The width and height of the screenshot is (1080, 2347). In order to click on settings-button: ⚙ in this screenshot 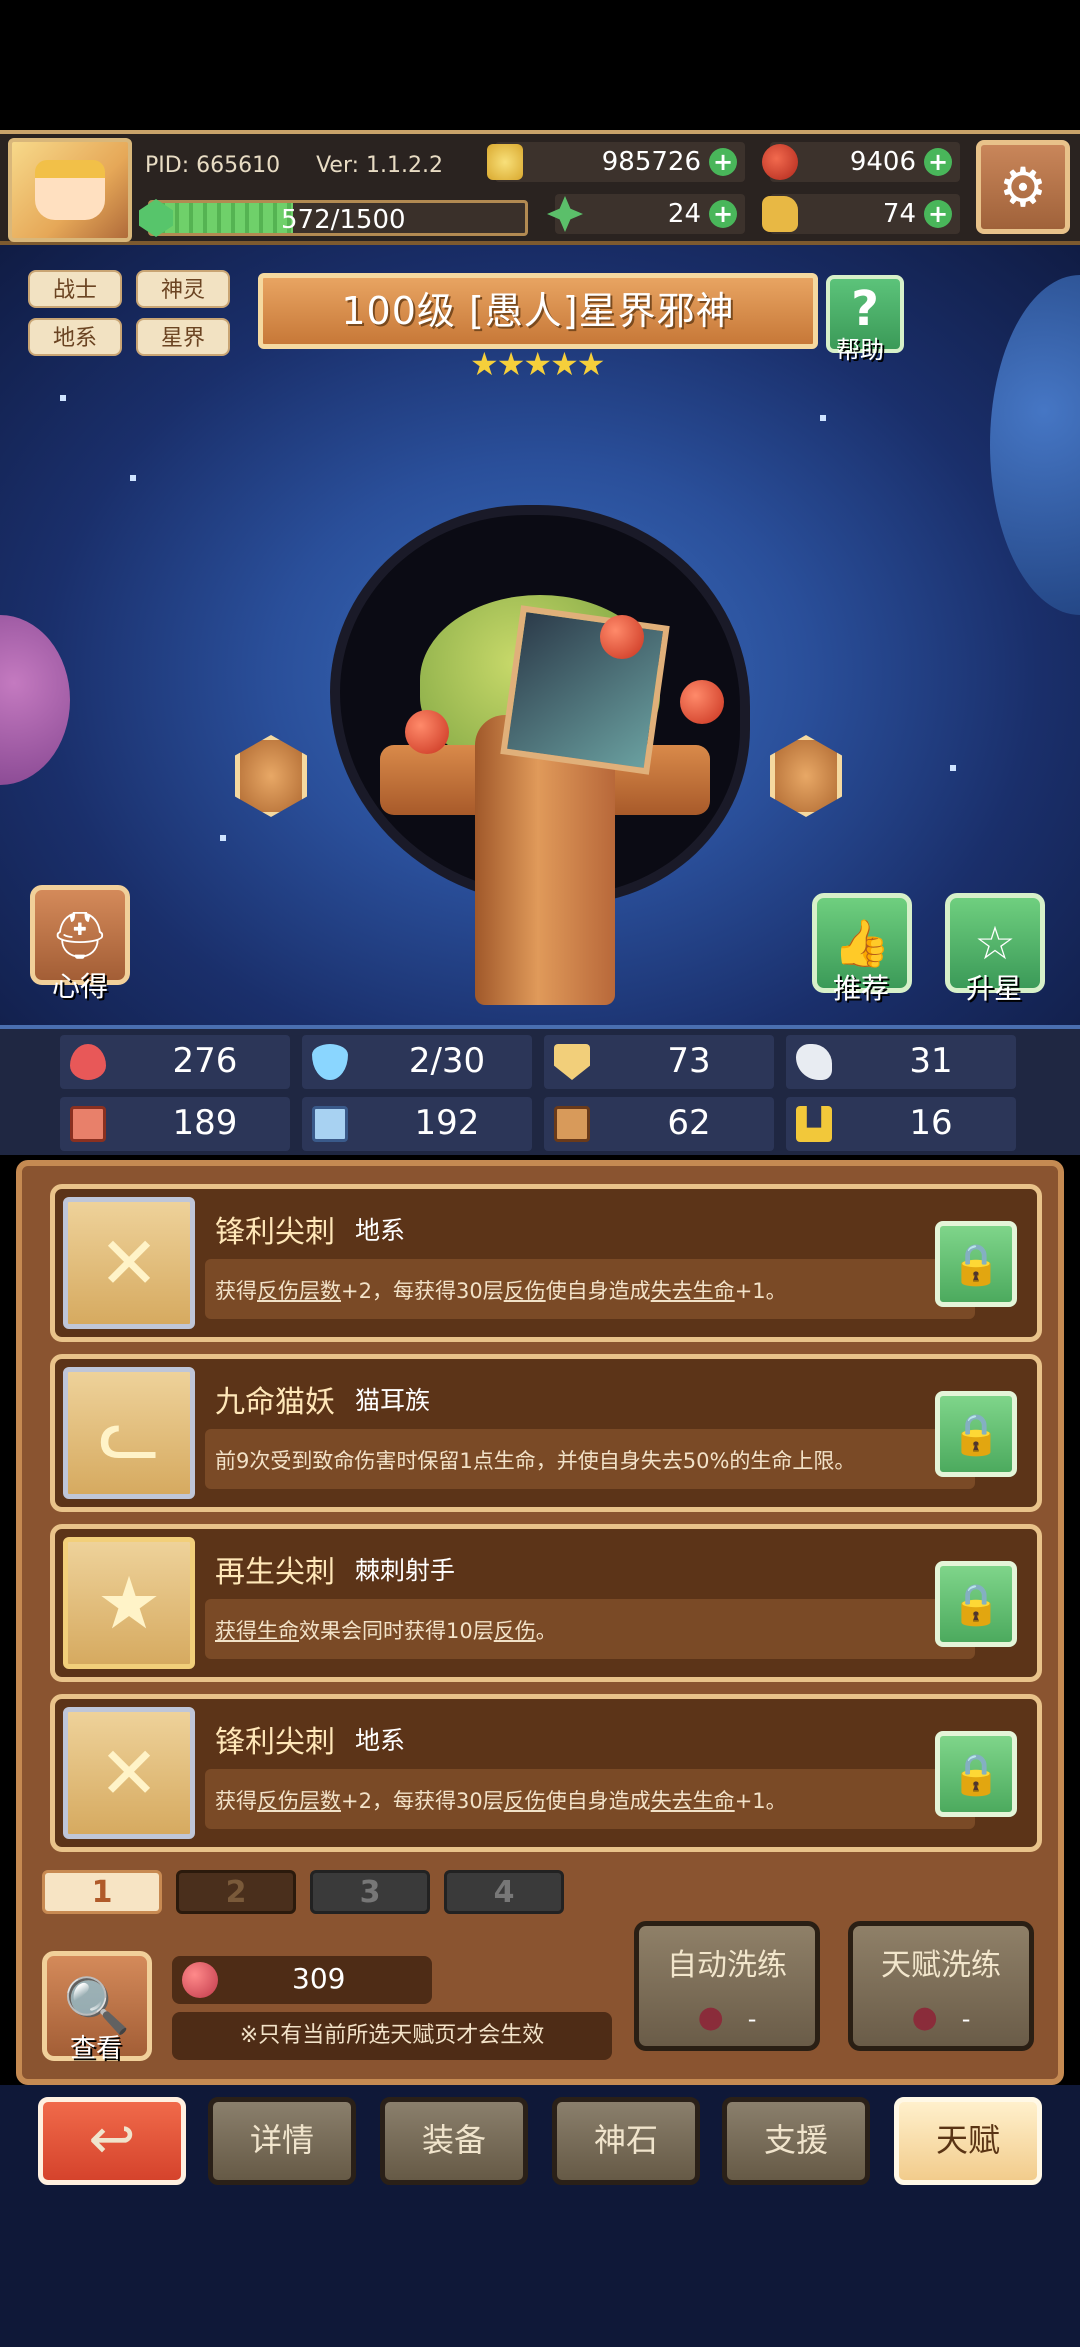, I will do `click(1023, 187)`.